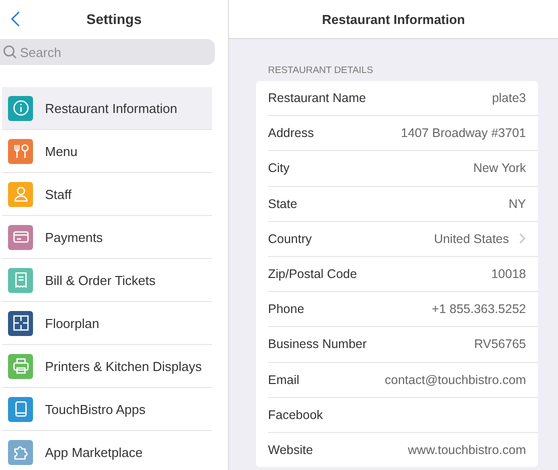 The width and height of the screenshot is (558, 470). What do you see at coordinates (107, 52) in the screenshot?
I see `search-field: Search` at bounding box center [107, 52].